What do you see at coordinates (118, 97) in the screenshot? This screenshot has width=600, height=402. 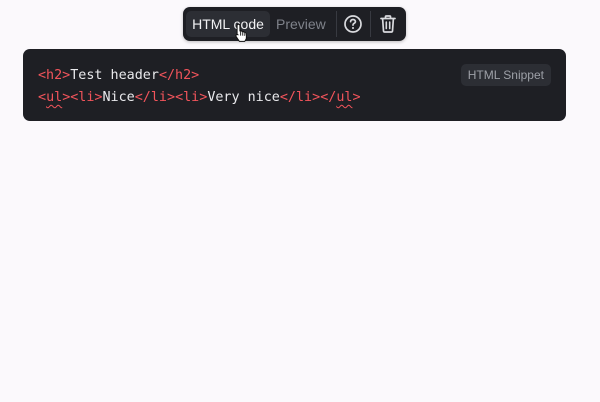 I see `code-text-token: Nice` at bounding box center [118, 97].